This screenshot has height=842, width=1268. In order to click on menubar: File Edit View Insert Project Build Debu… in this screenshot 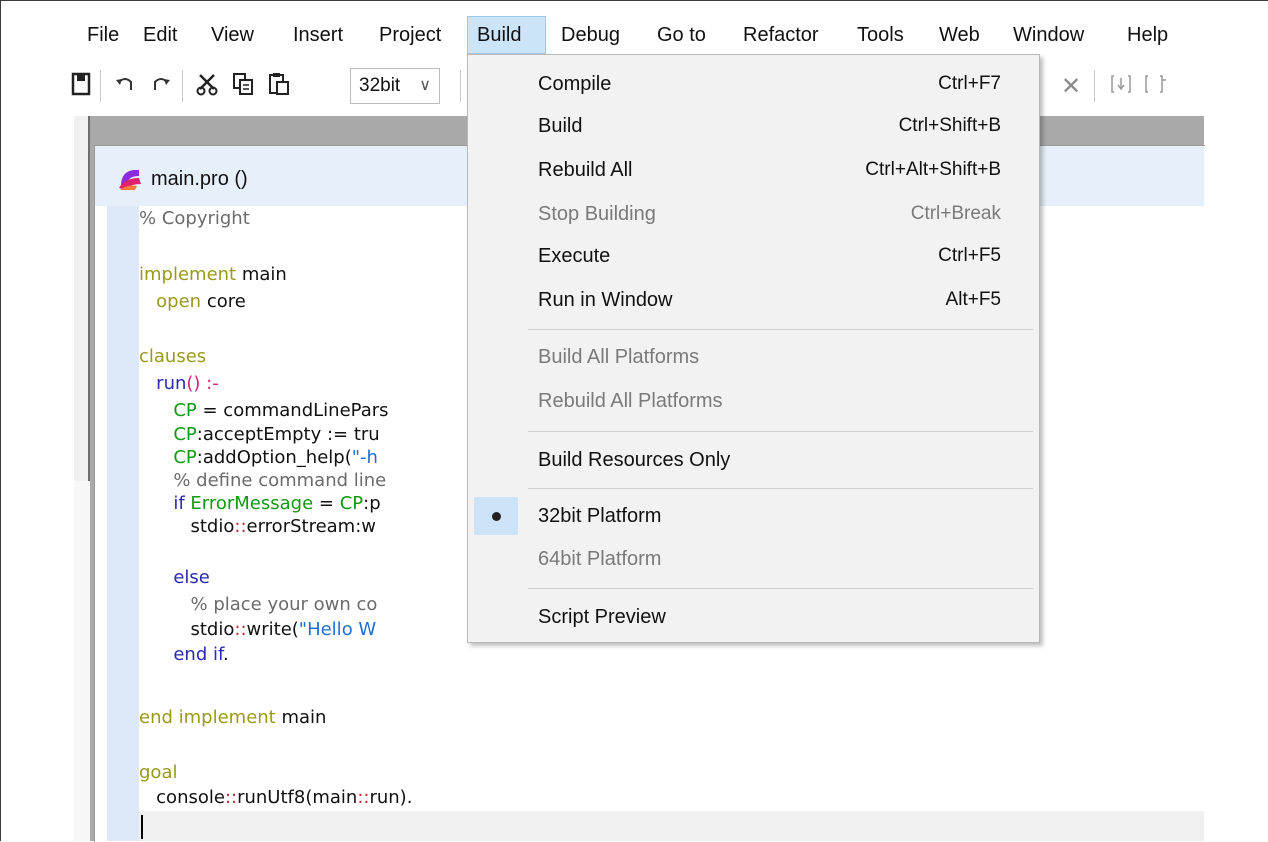, I will do `click(639, 35)`.